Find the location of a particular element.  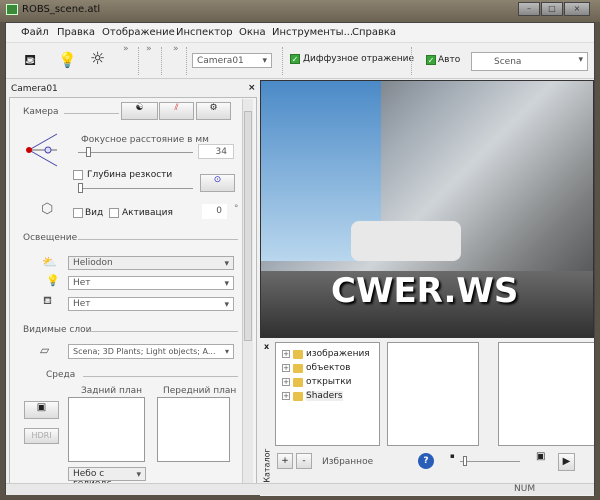

tree-item: + объектов is located at coordinates (327, 368).